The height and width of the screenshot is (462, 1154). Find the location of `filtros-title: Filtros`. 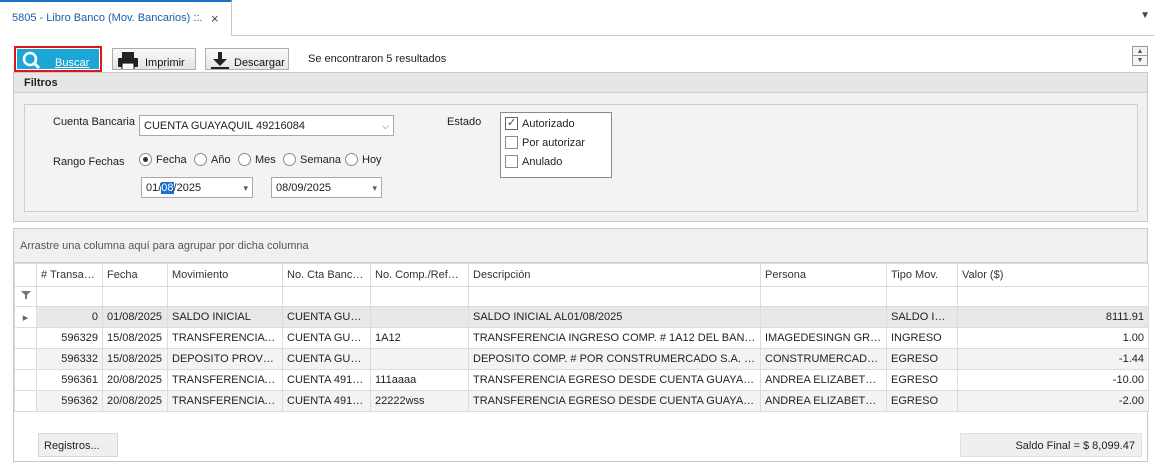

filtros-title: Filtros is located at coordinates (41, 83).